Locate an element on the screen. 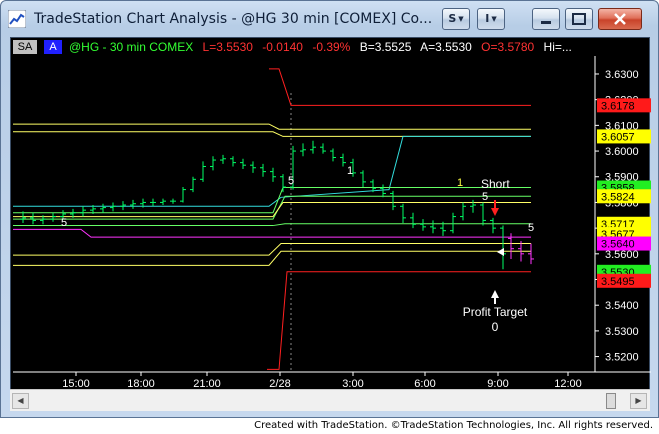  upper-yellow-band-outer is located at coordinates (272, 126).